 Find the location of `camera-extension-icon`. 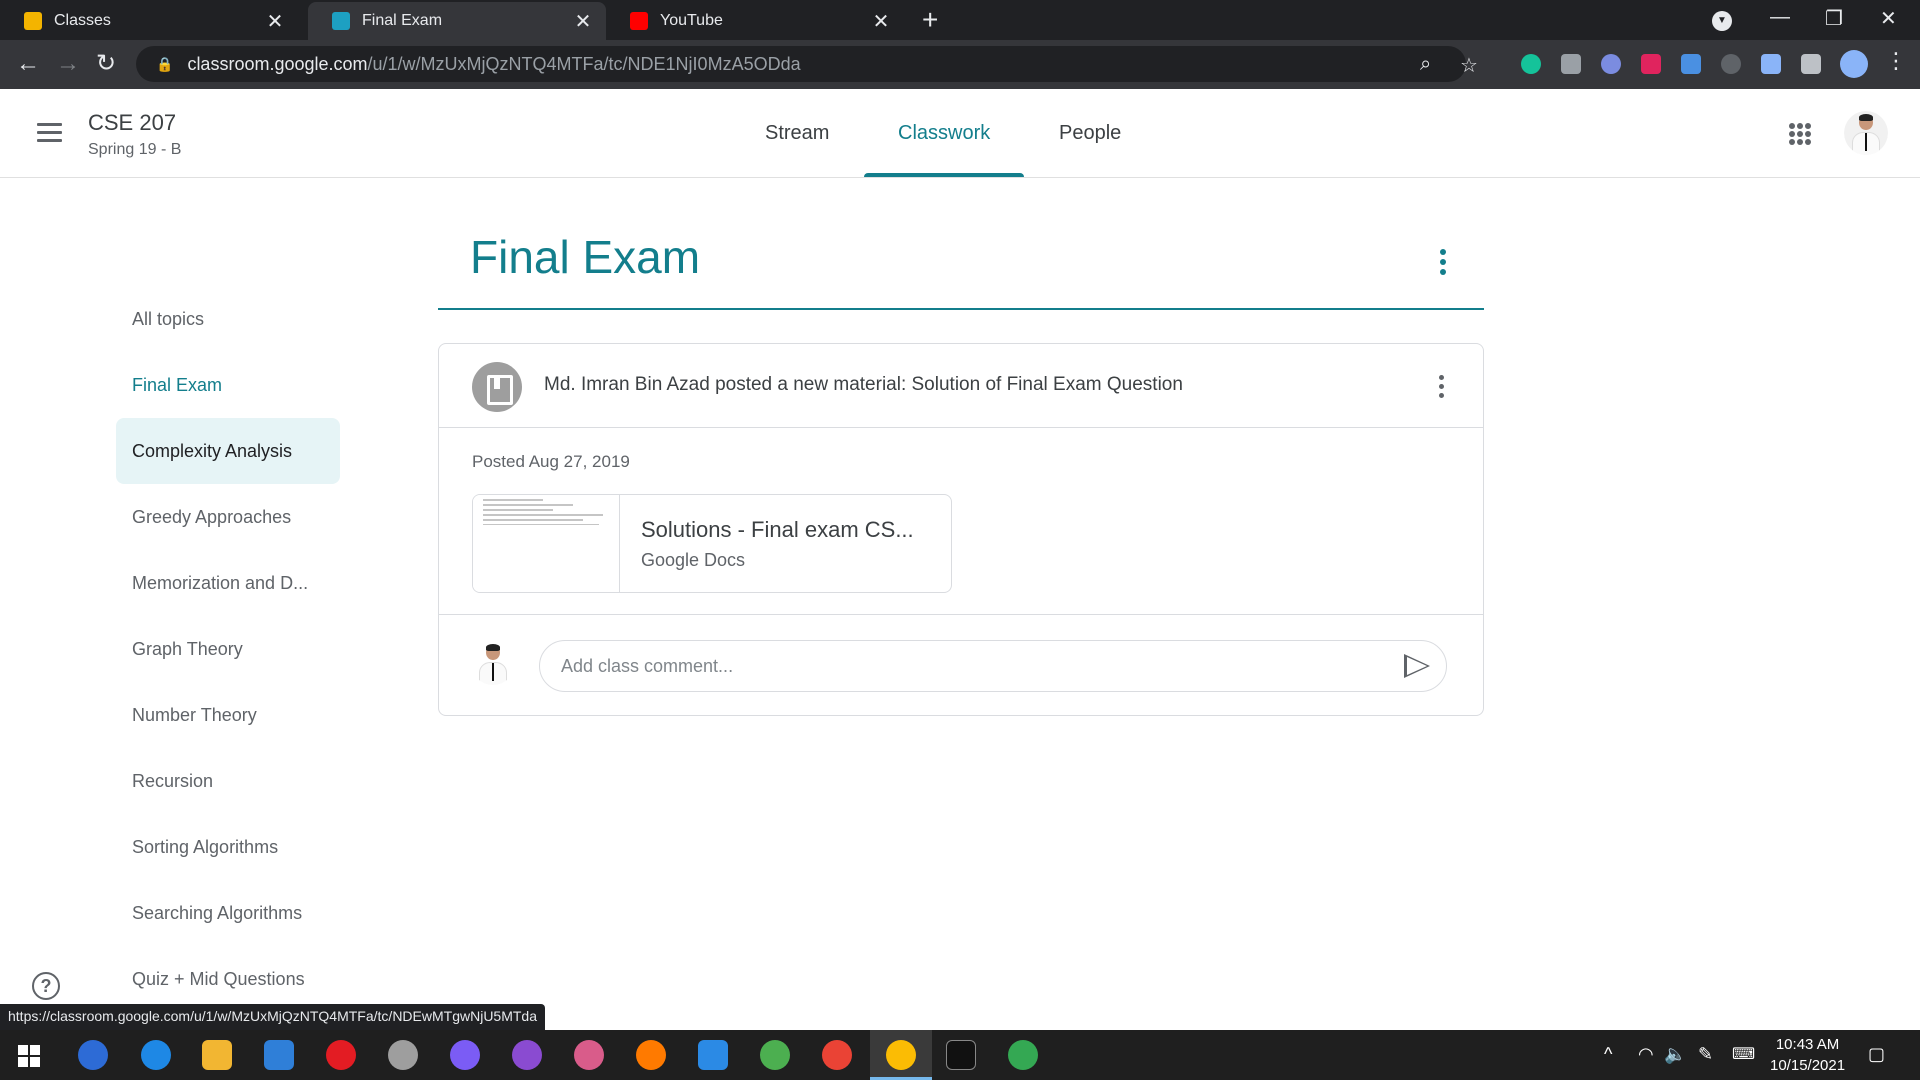

camera-extension-icon is located at coordinates (1571, 64).